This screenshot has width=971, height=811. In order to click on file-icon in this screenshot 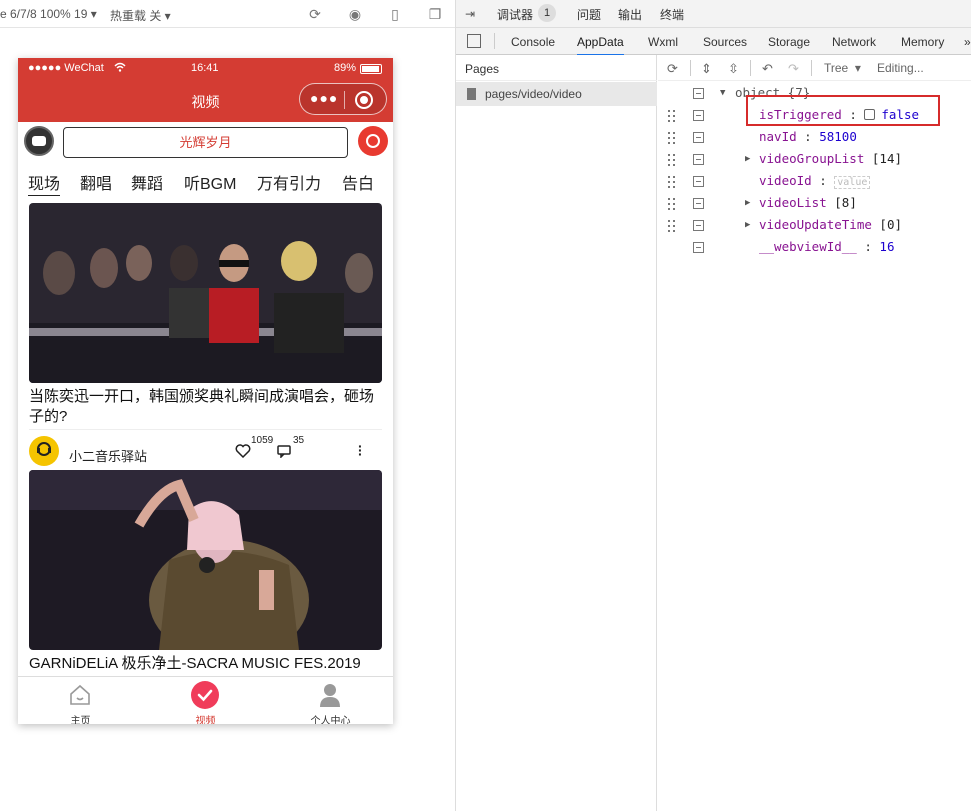, I will do `click(471, 94)`.